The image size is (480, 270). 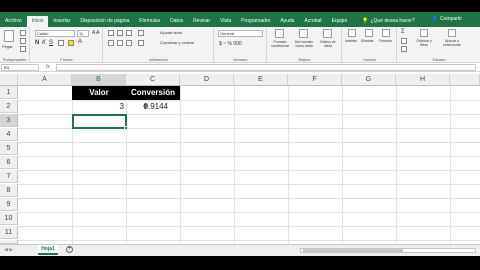 I want to click on format-table-button: Dar formato como tabla, so click(x=304, y=44).